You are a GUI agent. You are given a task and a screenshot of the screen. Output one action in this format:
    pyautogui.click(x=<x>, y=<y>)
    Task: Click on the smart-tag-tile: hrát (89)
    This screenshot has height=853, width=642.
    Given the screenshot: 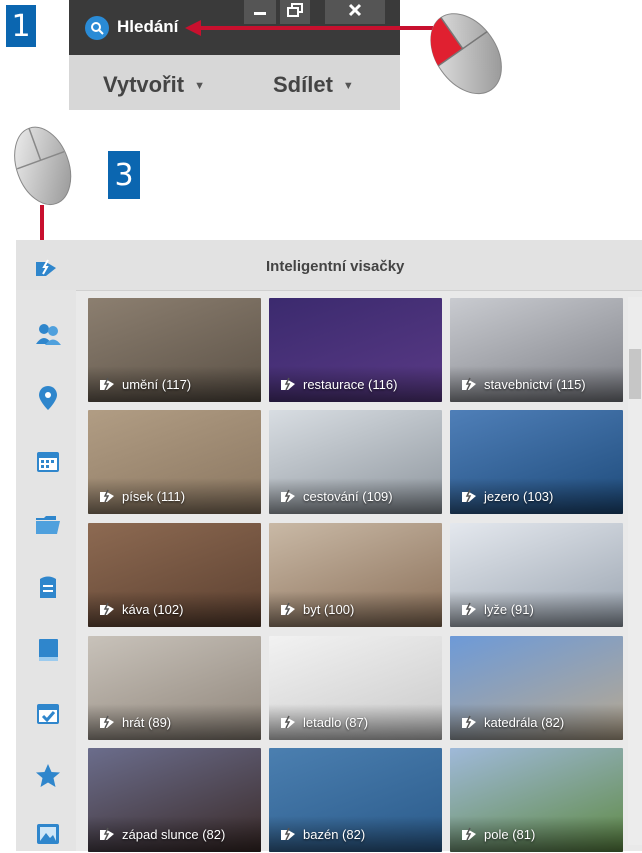 What is the action you would take?
    pyautogui.click(x=174, y=688)
    